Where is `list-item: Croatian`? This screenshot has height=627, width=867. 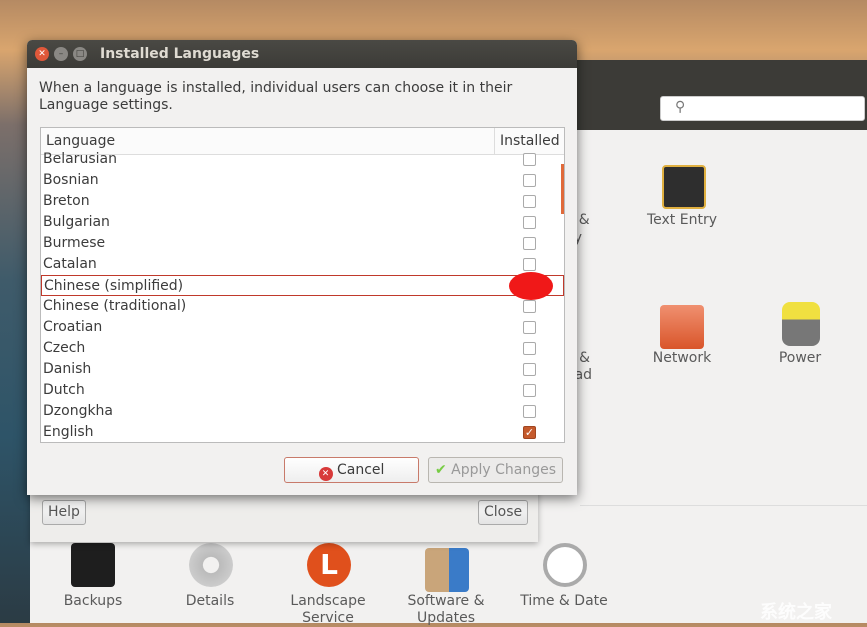 list-item: Croatian is located at coordinates (302, 327).